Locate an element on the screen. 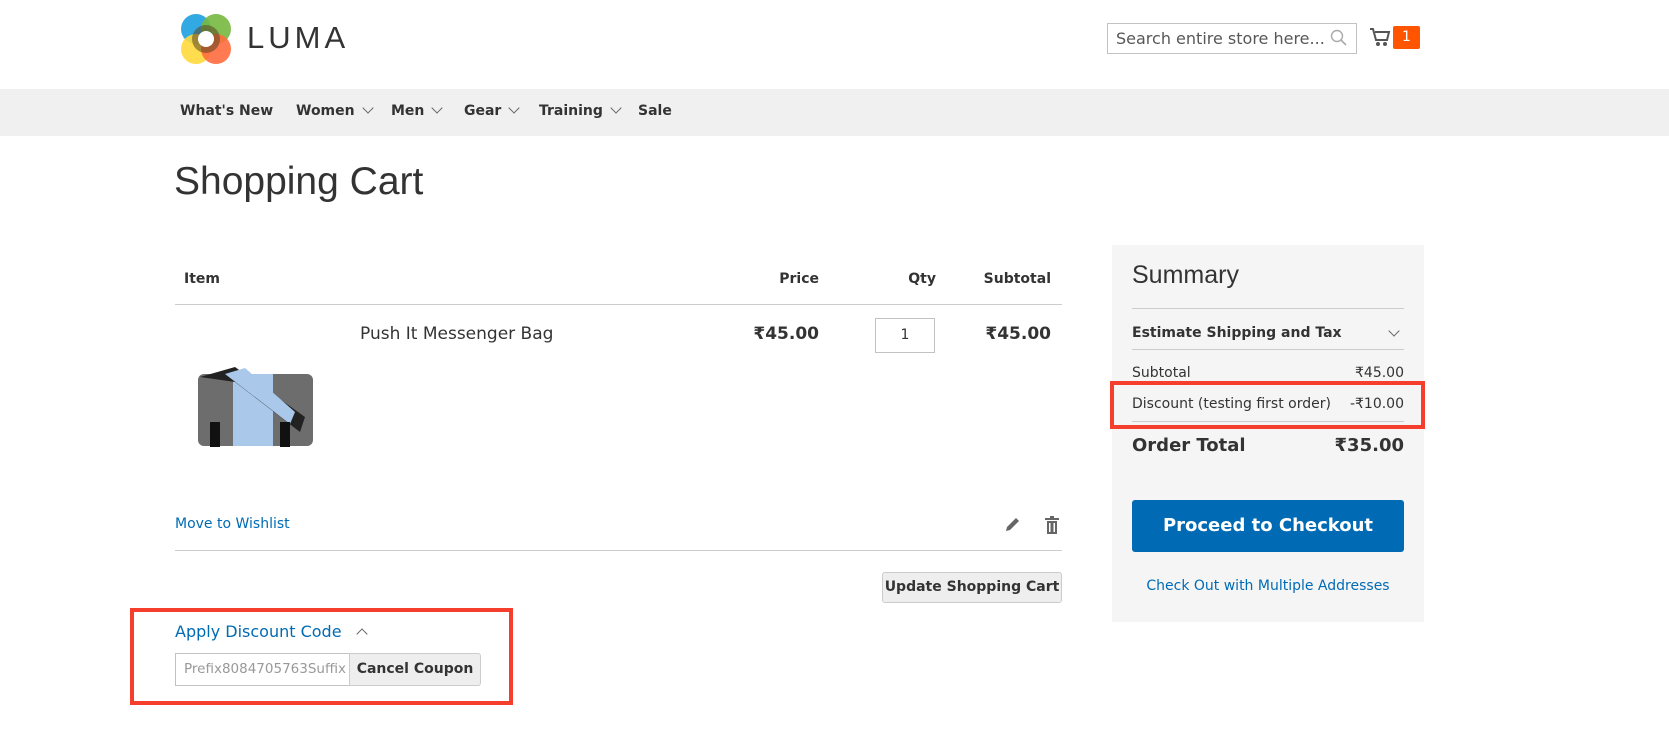 The height and width of the screenshot is (745, 1669). summary-title: Summary is located at coordinates (1185, 275).